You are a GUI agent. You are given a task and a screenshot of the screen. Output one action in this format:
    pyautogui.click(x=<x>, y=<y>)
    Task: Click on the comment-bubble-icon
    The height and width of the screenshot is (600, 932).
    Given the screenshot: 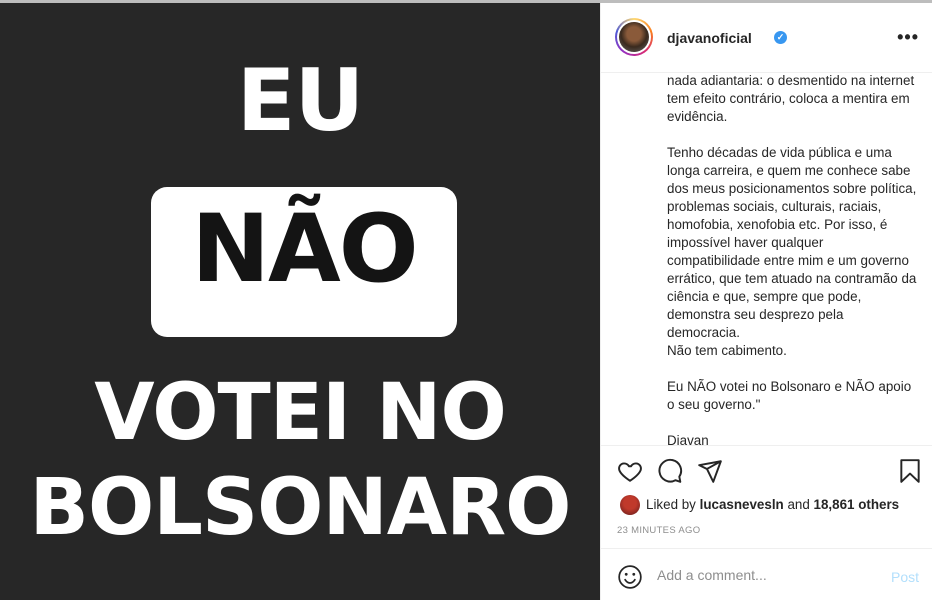 What is the action you would take?
    pyautogui.click(x=670, y=471)
    